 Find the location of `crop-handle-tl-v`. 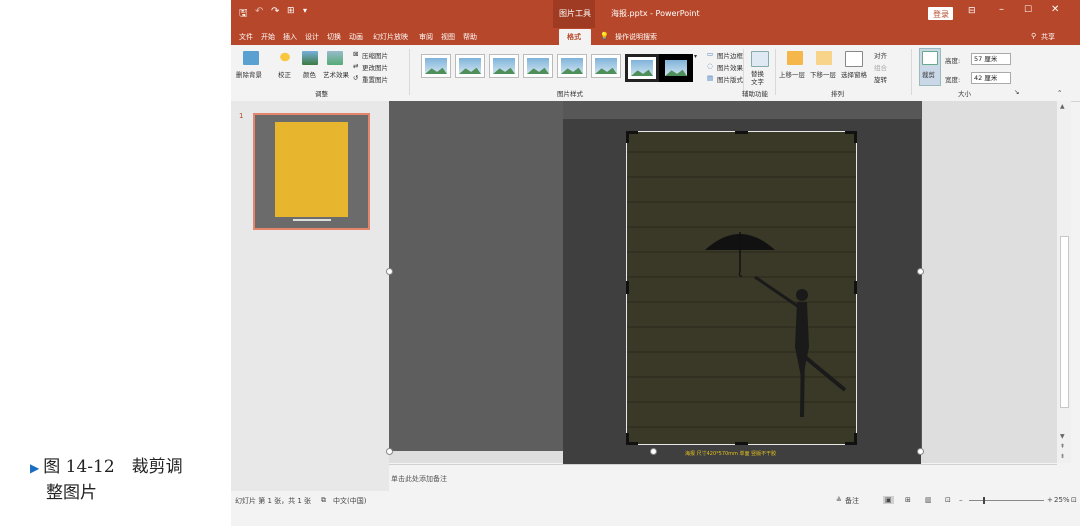

crop-handle-tl-v is located at coordinates (627, 137).